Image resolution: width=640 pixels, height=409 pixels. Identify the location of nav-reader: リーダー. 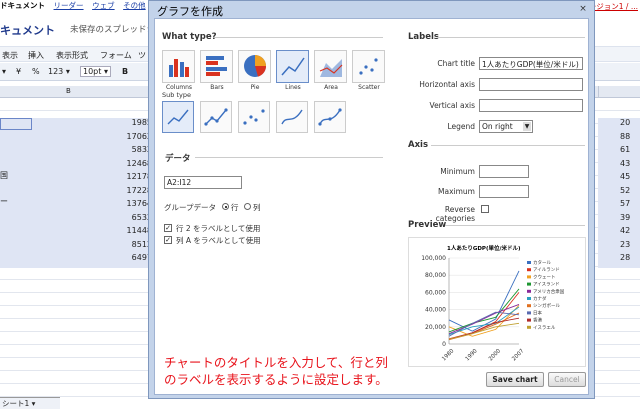
(69, 5).